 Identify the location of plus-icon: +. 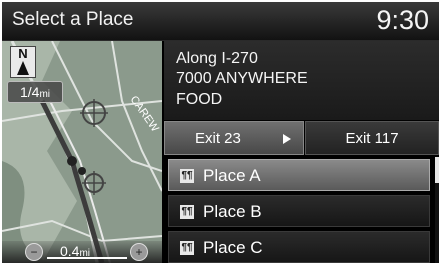
(139, 252).